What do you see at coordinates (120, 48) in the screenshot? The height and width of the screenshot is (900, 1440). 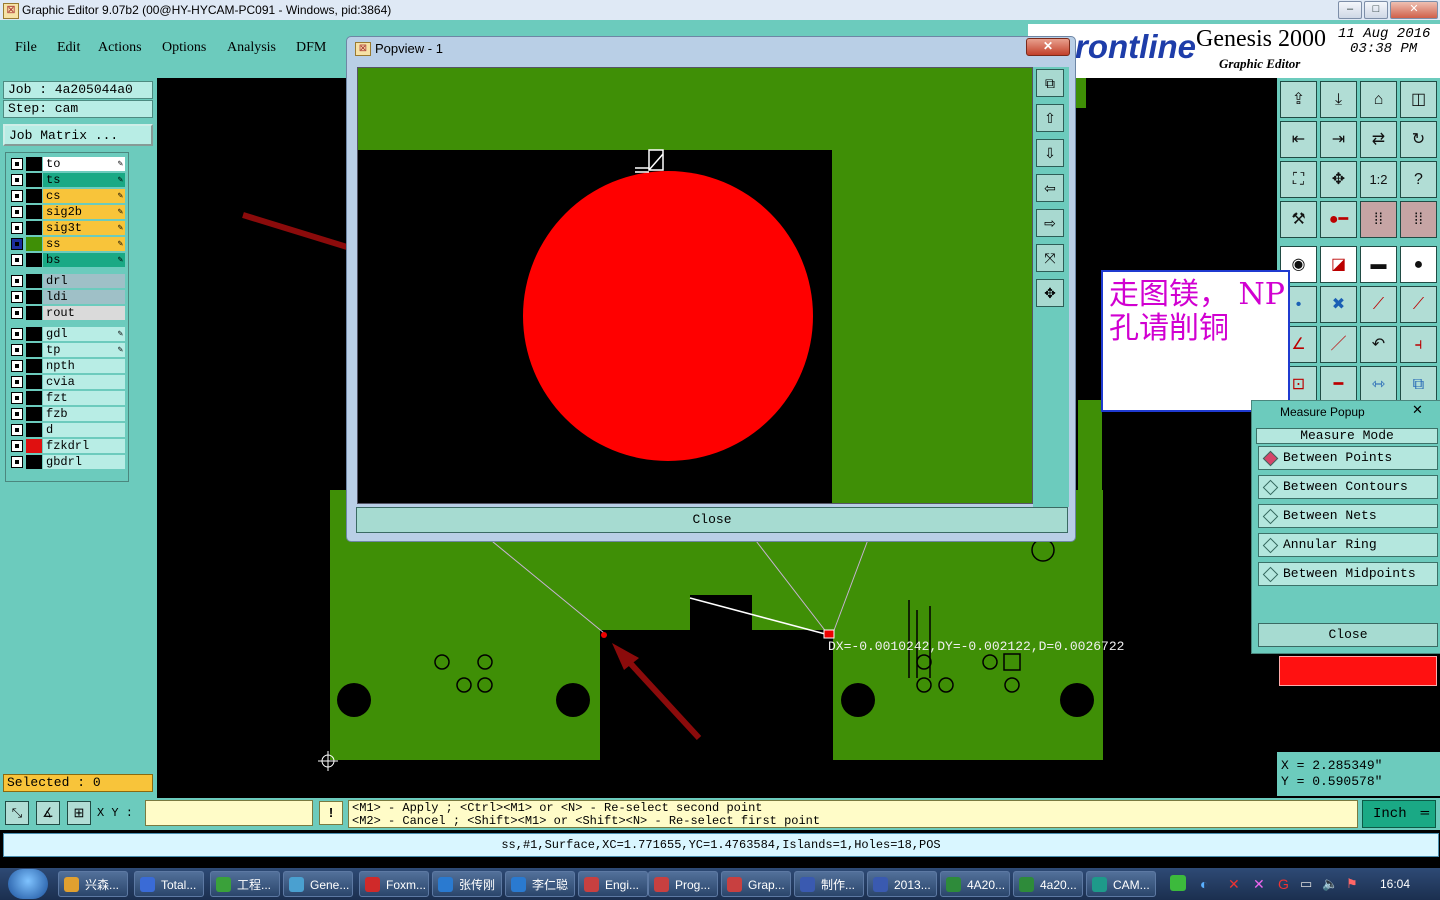 I see `menu-actions: Actions` at bounding box center [120, 48].